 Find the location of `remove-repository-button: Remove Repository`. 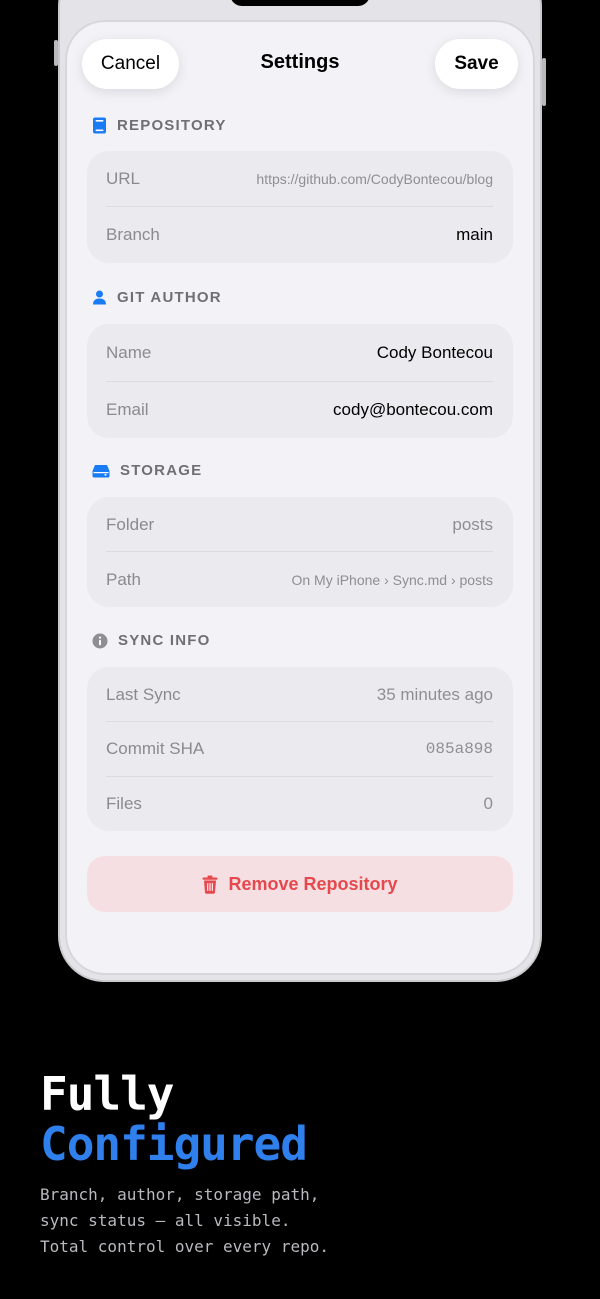

remove-repository-button: Remove Repository is located at coordinates (300, 884).